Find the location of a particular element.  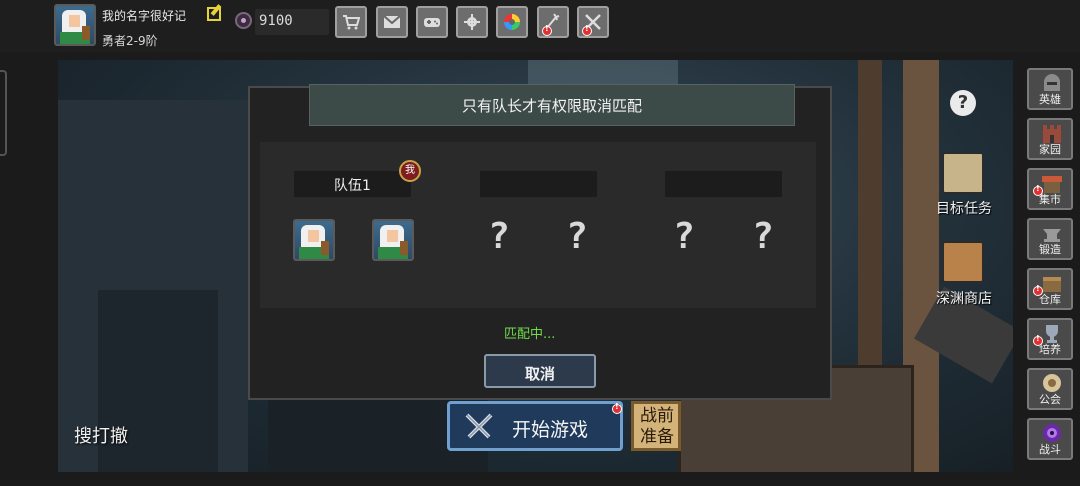

toast-text: 只有队长才有权限取消匹配 is located at coordinates (551, 106).